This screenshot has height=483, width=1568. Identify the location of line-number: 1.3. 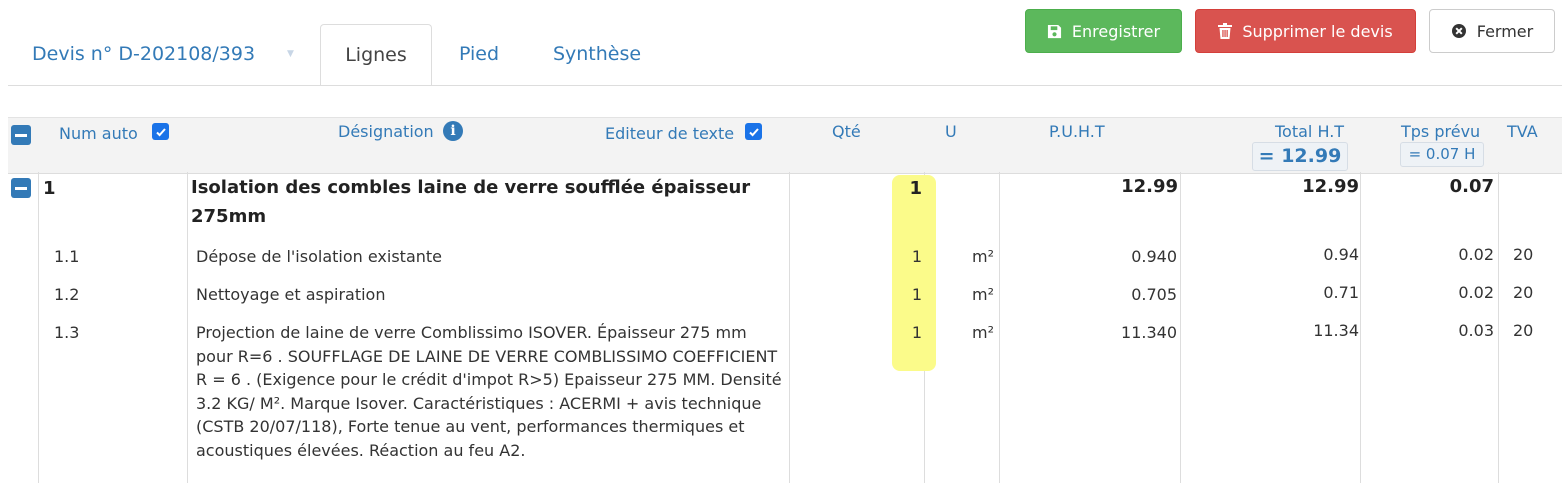
(67, 332).